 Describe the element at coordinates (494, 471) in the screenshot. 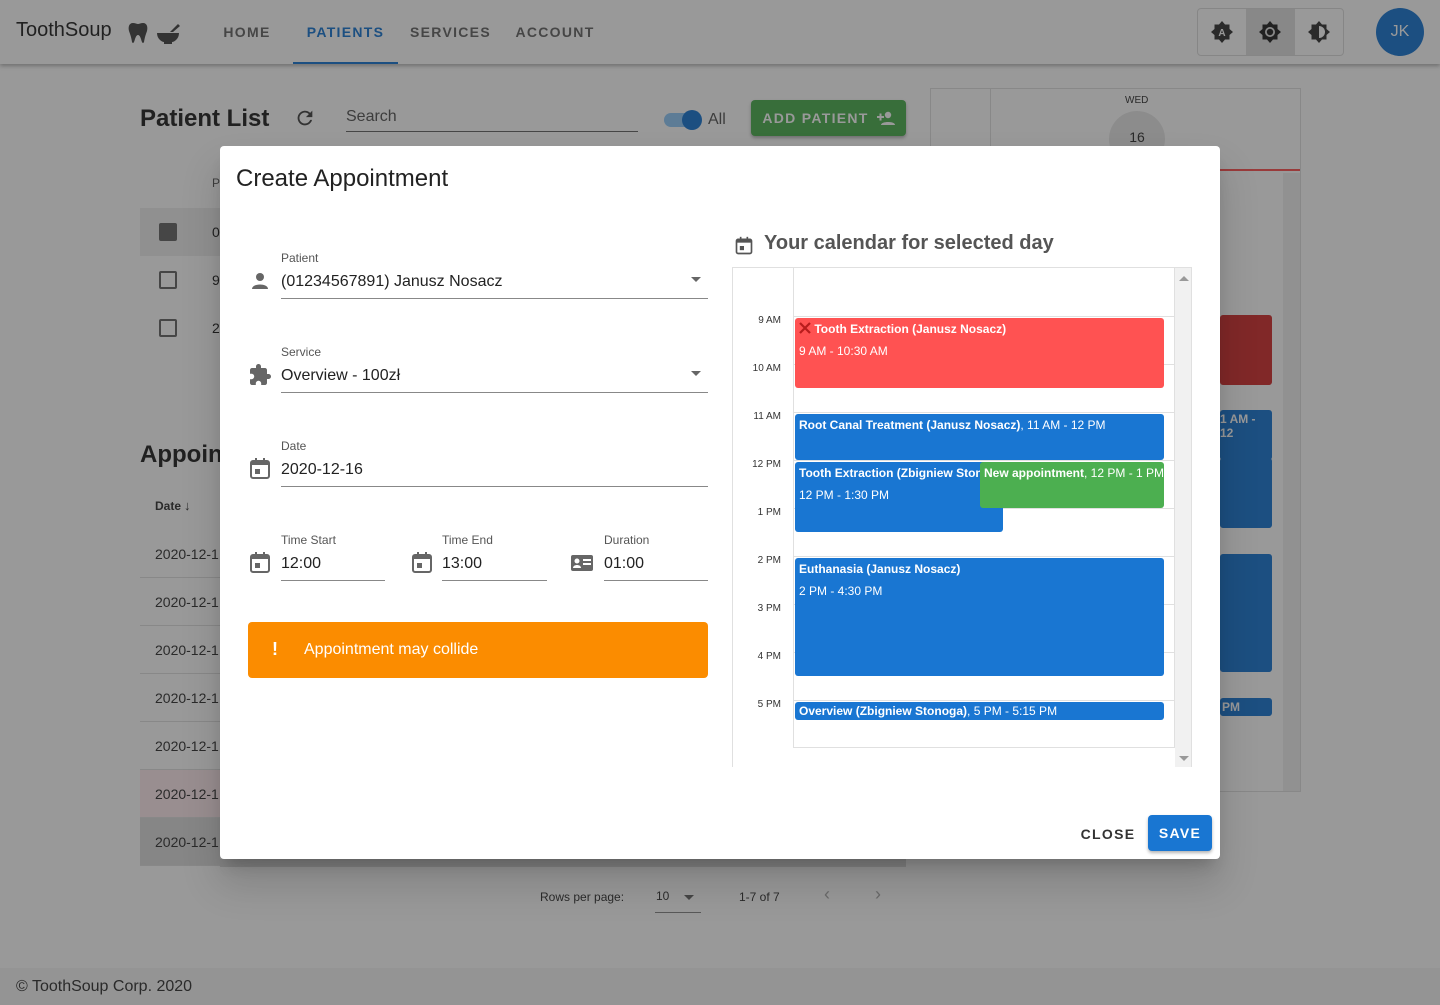

I see `date-value: 2020-12-16` at that location.